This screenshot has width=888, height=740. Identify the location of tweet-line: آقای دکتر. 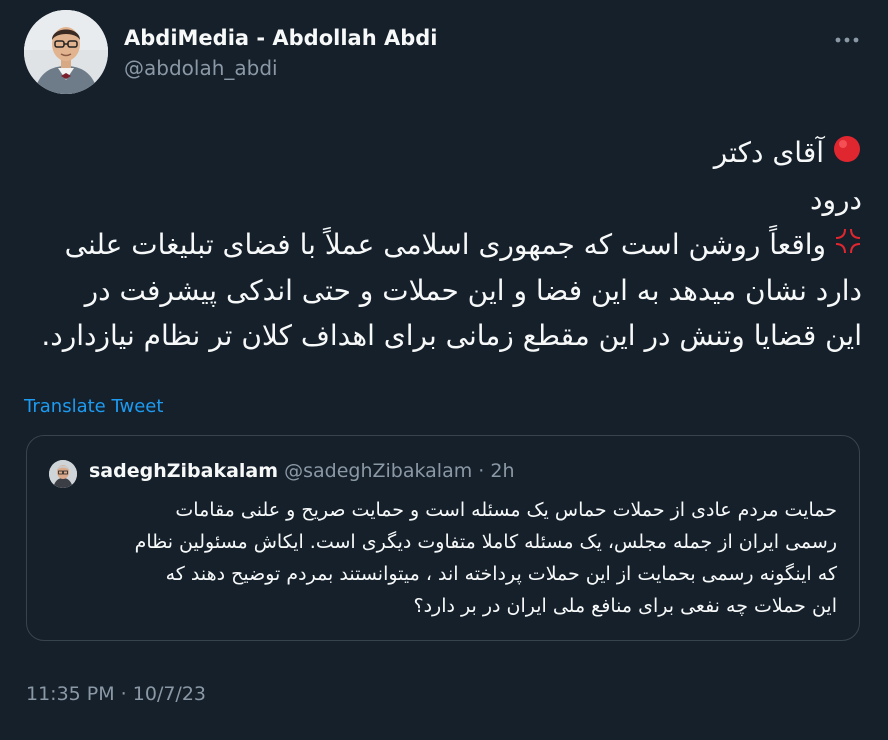
(443, 153).